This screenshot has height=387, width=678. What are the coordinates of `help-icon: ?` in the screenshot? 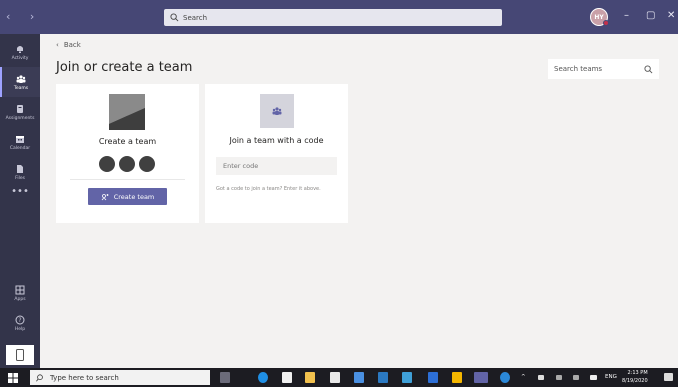 It's located at (20, 319).